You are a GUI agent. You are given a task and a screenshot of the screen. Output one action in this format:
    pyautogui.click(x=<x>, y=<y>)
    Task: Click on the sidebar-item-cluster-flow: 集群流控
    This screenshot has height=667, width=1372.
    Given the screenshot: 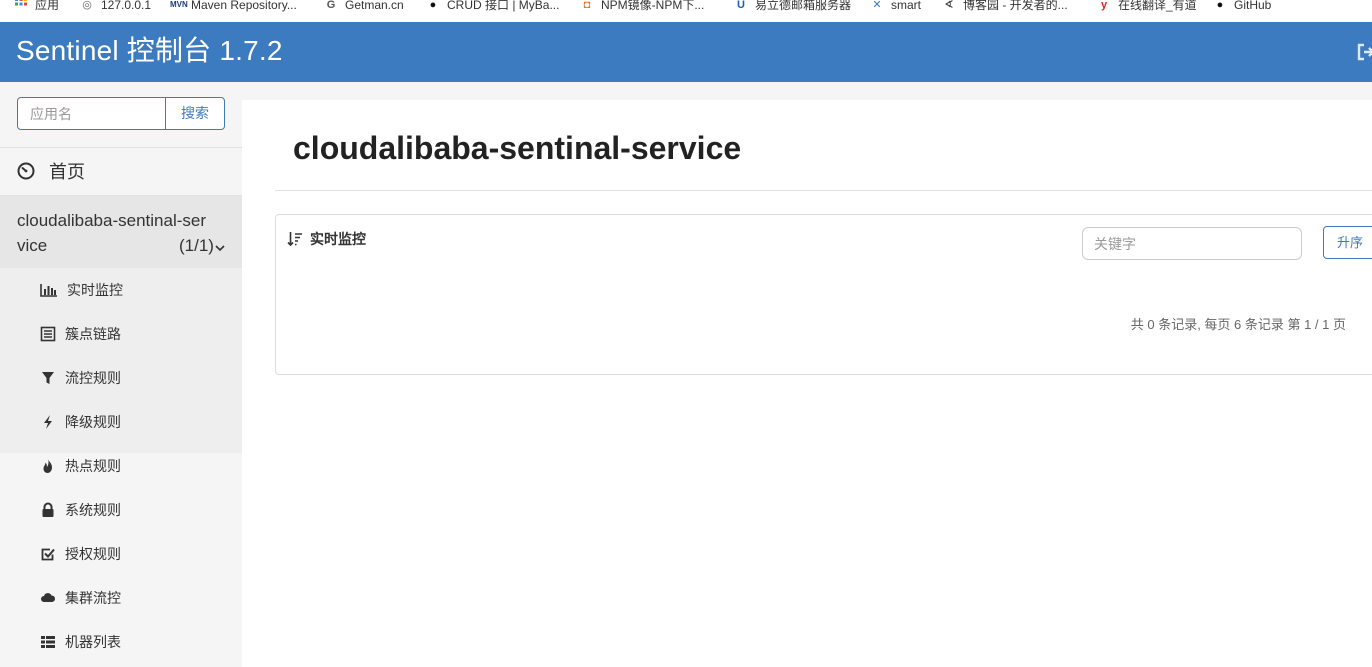 What is the action you would take?
    pyautogui.click(x=121, y=598)
    